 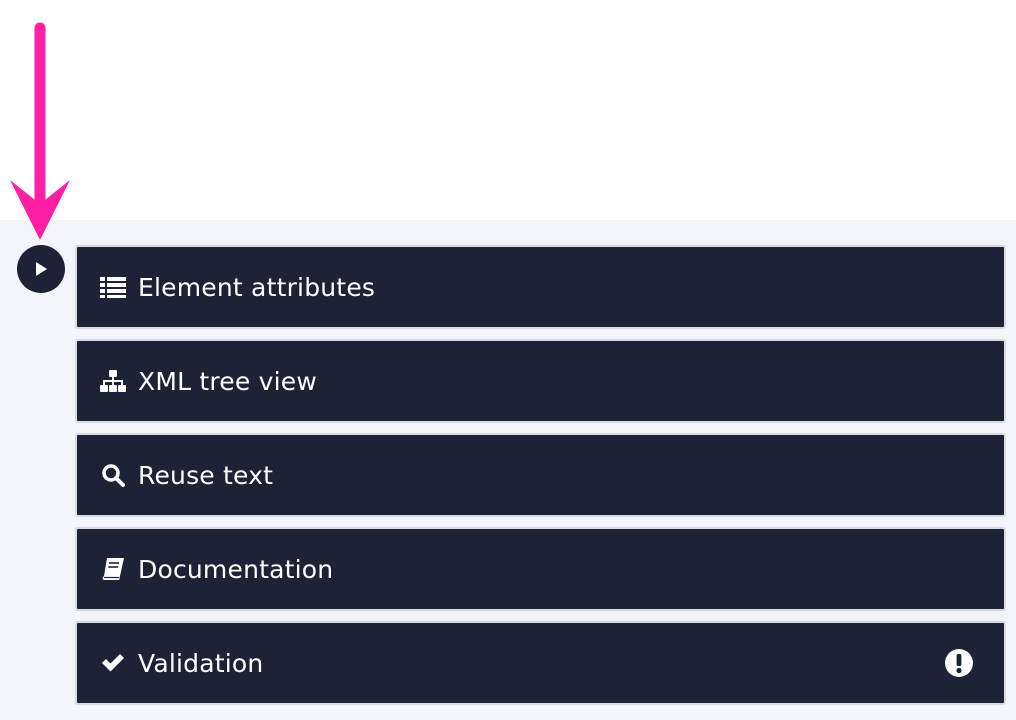 What do you see at coordinates (540, 663) in the screenshot?
I see `panel-validation: Validation` at bounding box center [540, 663].